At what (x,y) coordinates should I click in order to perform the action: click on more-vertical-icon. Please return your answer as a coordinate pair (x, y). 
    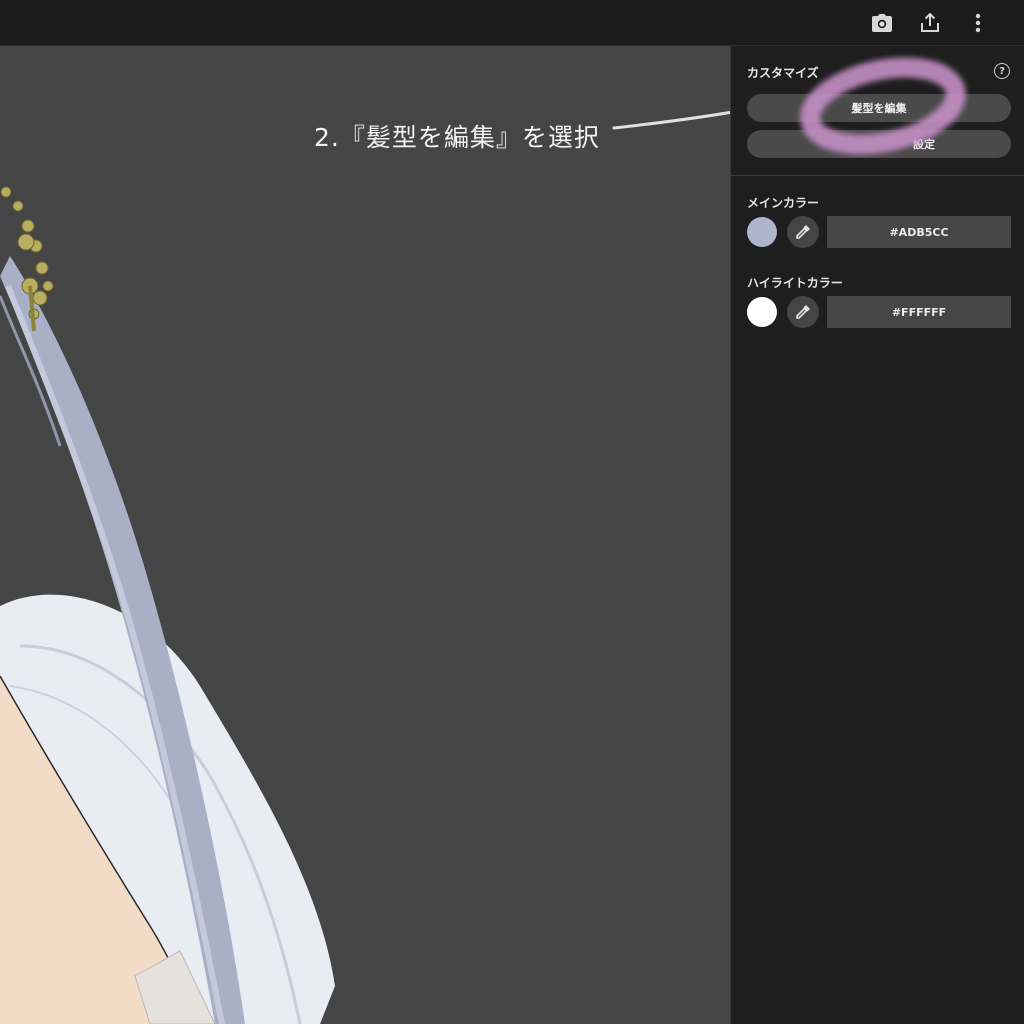
    Looking at the image, I should click on (978, 23).